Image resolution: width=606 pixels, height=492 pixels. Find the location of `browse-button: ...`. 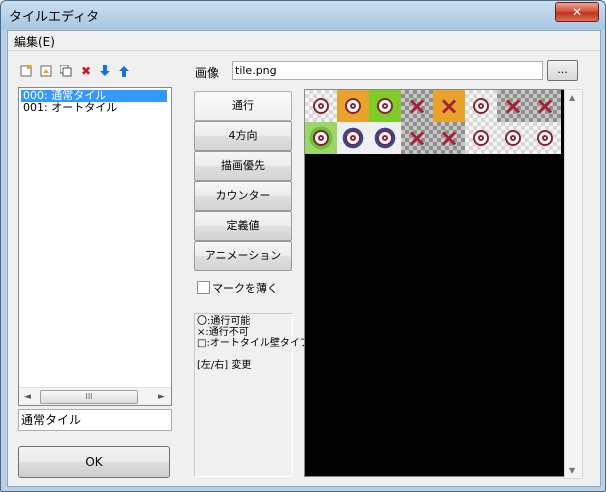

browse-button: ... is located at coordinates (562, 70).